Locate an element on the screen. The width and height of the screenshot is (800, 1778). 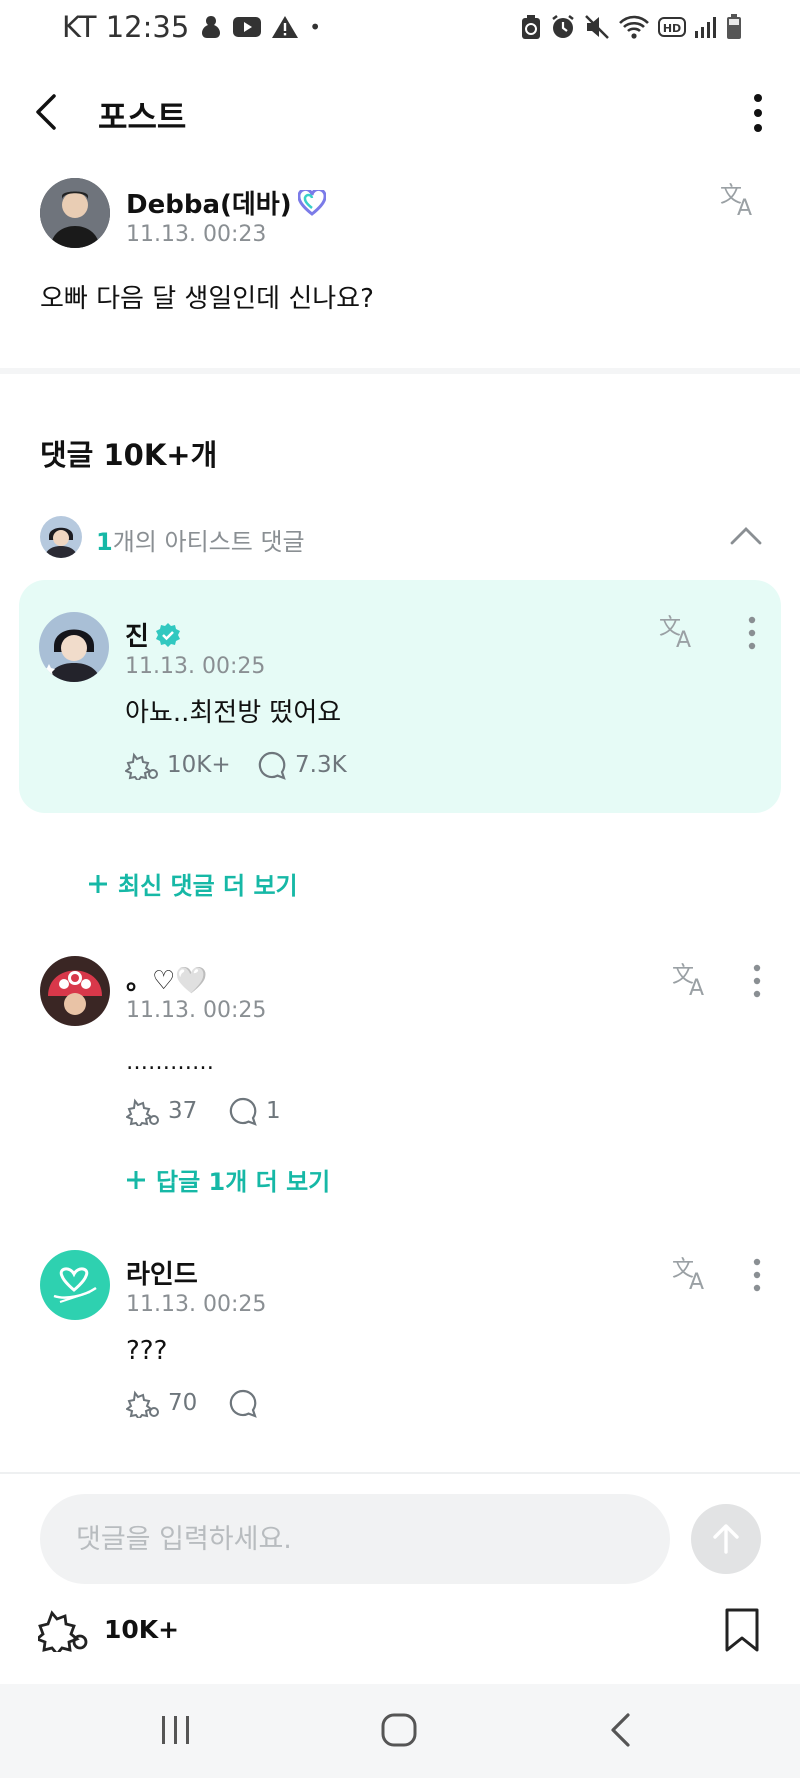
alarm-icon is located at coordinates (563, 27).